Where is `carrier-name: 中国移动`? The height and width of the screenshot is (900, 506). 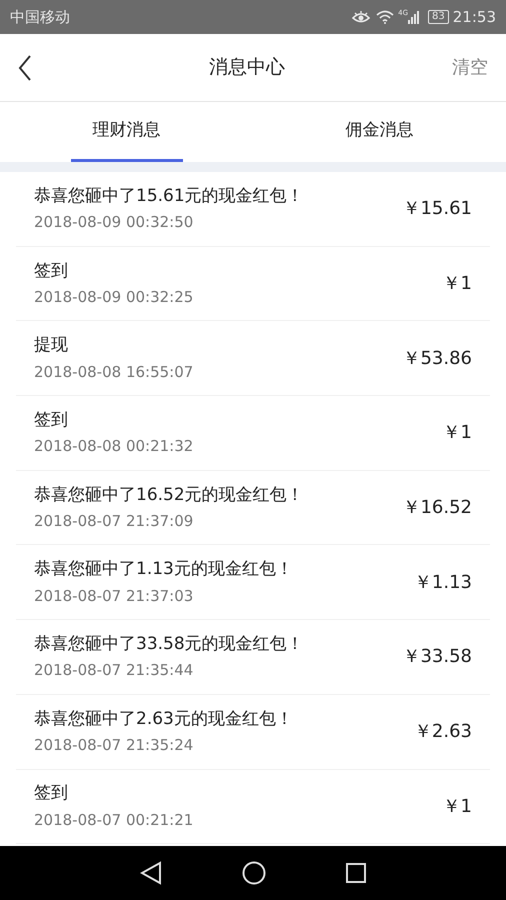
carrier-name: 中国移动 is located at coordinates (40, 17).